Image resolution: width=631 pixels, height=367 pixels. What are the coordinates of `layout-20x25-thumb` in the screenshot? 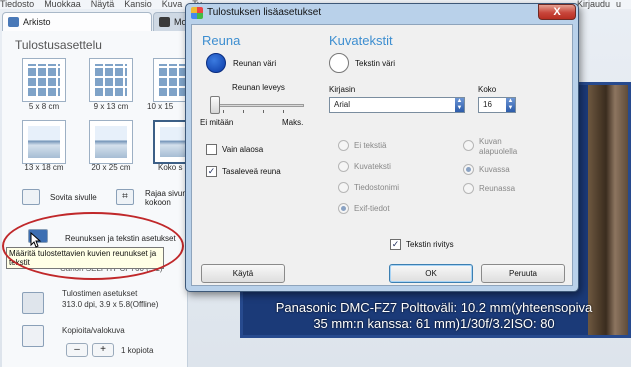 It's located at (111, 142).